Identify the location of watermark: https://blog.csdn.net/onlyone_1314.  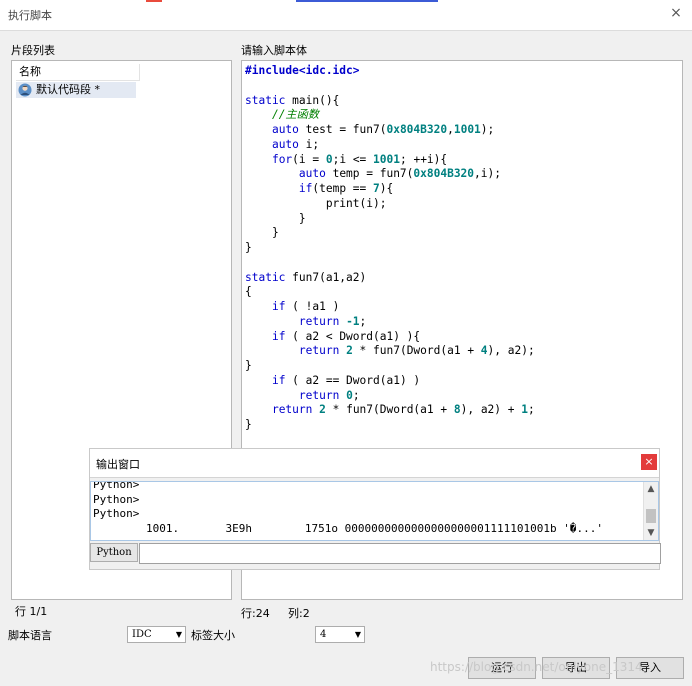
(536, 667).